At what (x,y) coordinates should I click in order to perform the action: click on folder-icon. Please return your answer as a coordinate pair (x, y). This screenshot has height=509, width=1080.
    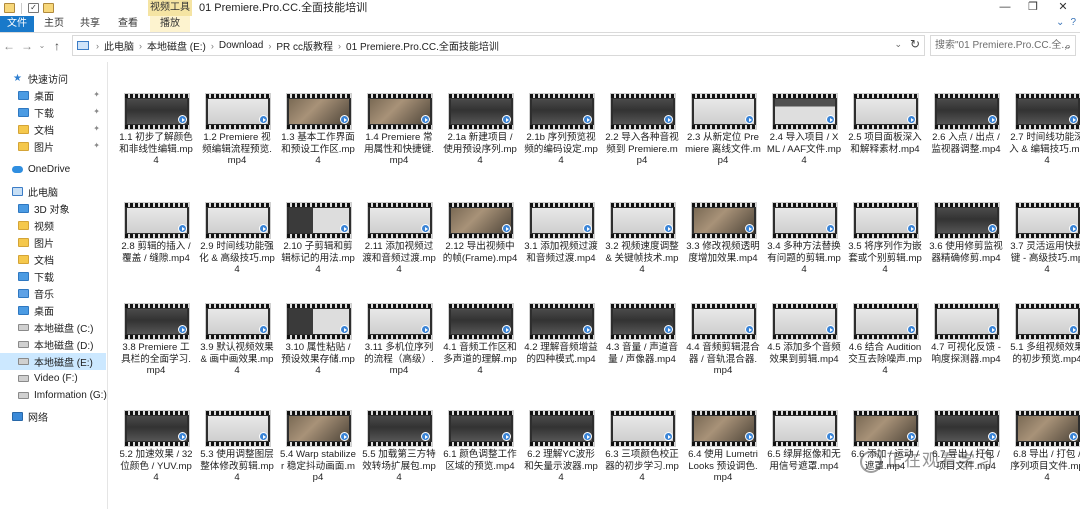
    Looking at the image, I should click on (9, 8).